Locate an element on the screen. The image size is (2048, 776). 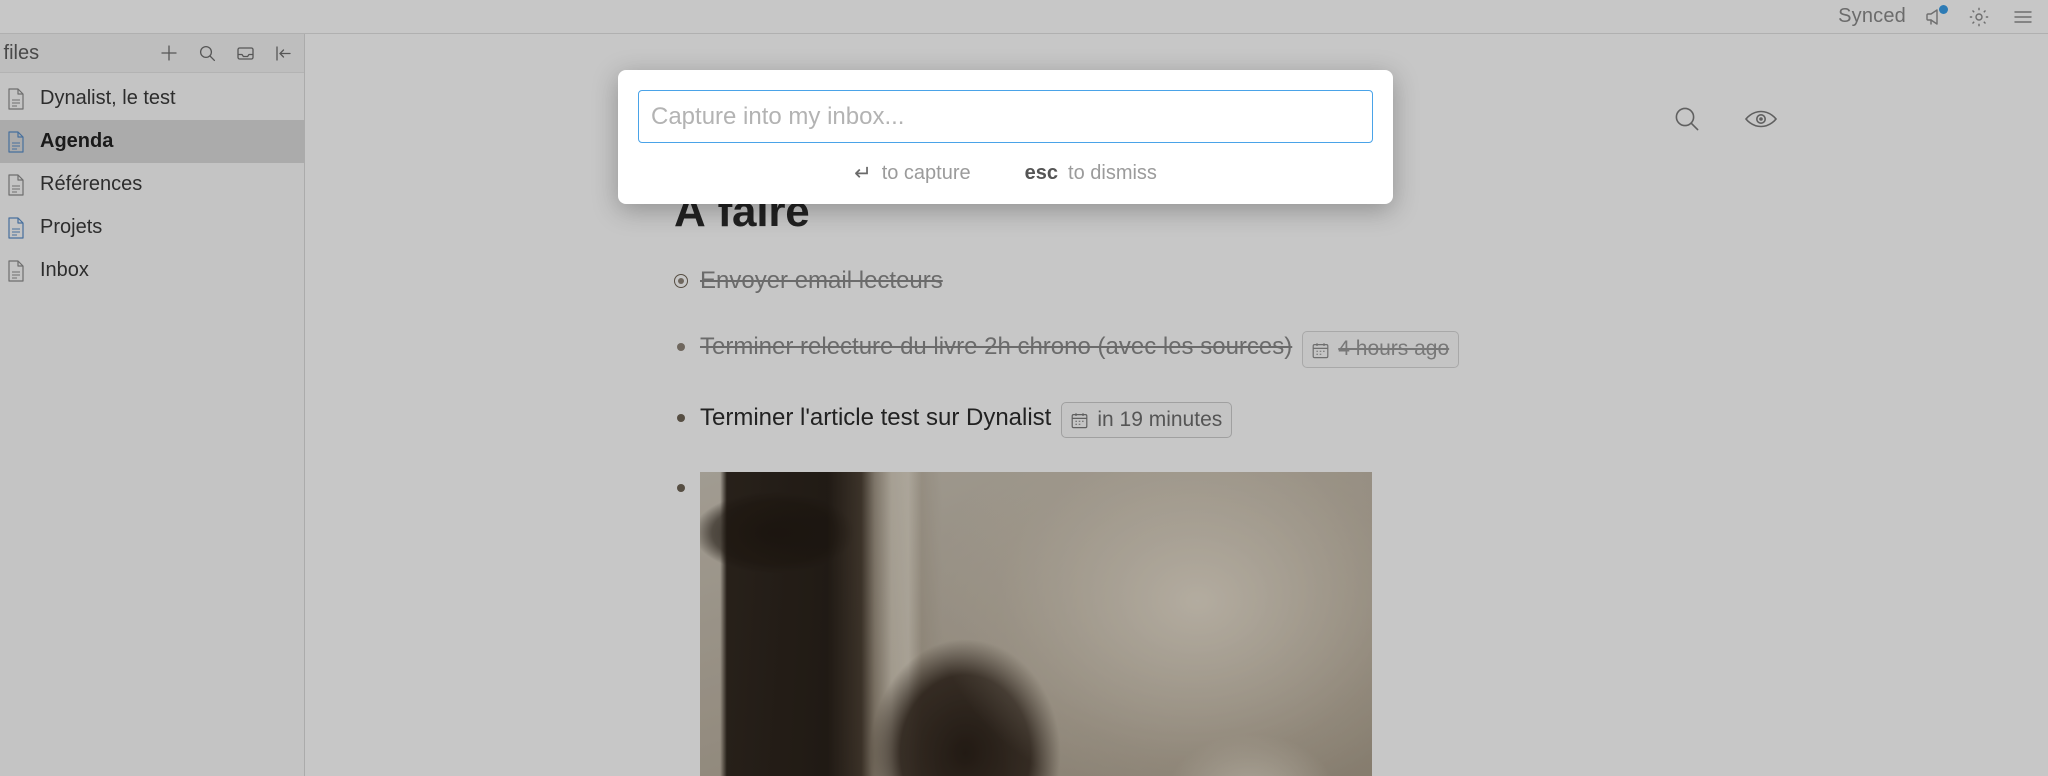
add-file-icon is located at coordinates (169, 53).